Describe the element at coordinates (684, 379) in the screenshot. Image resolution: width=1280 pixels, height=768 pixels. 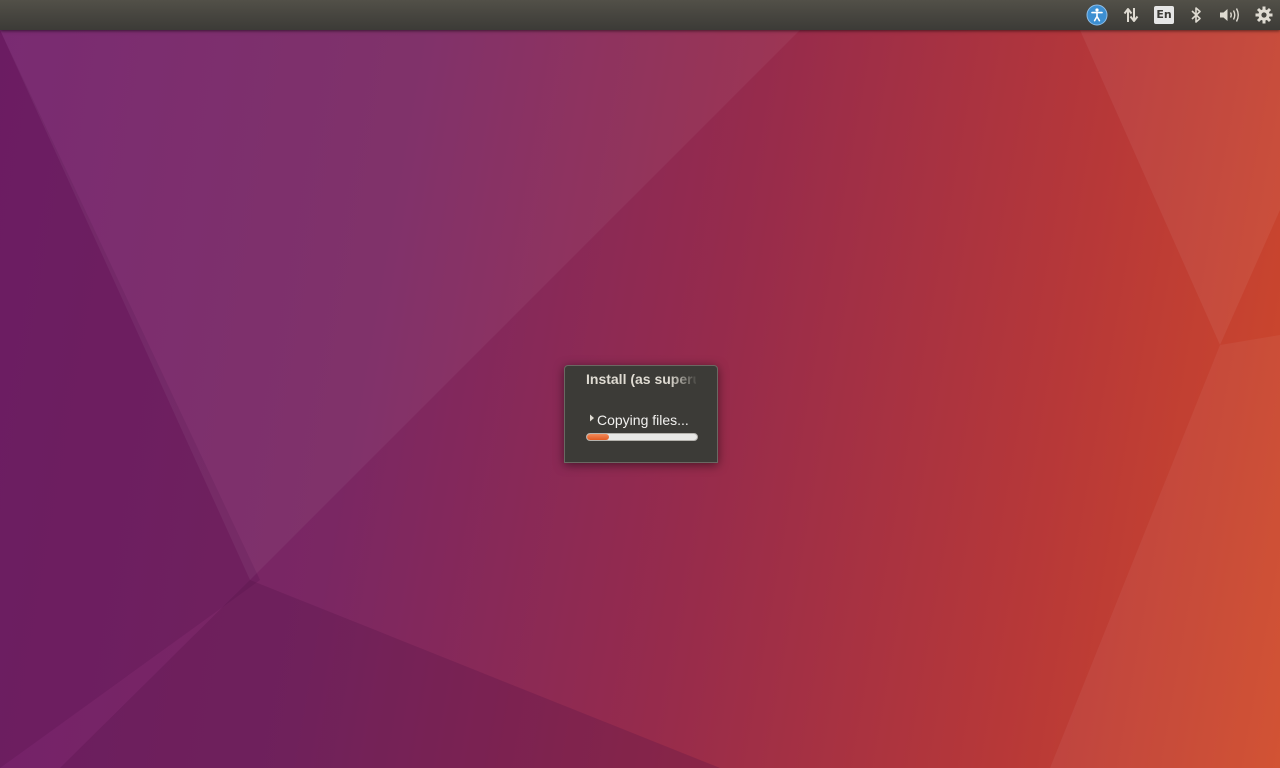
I see `title-fade` at that location.